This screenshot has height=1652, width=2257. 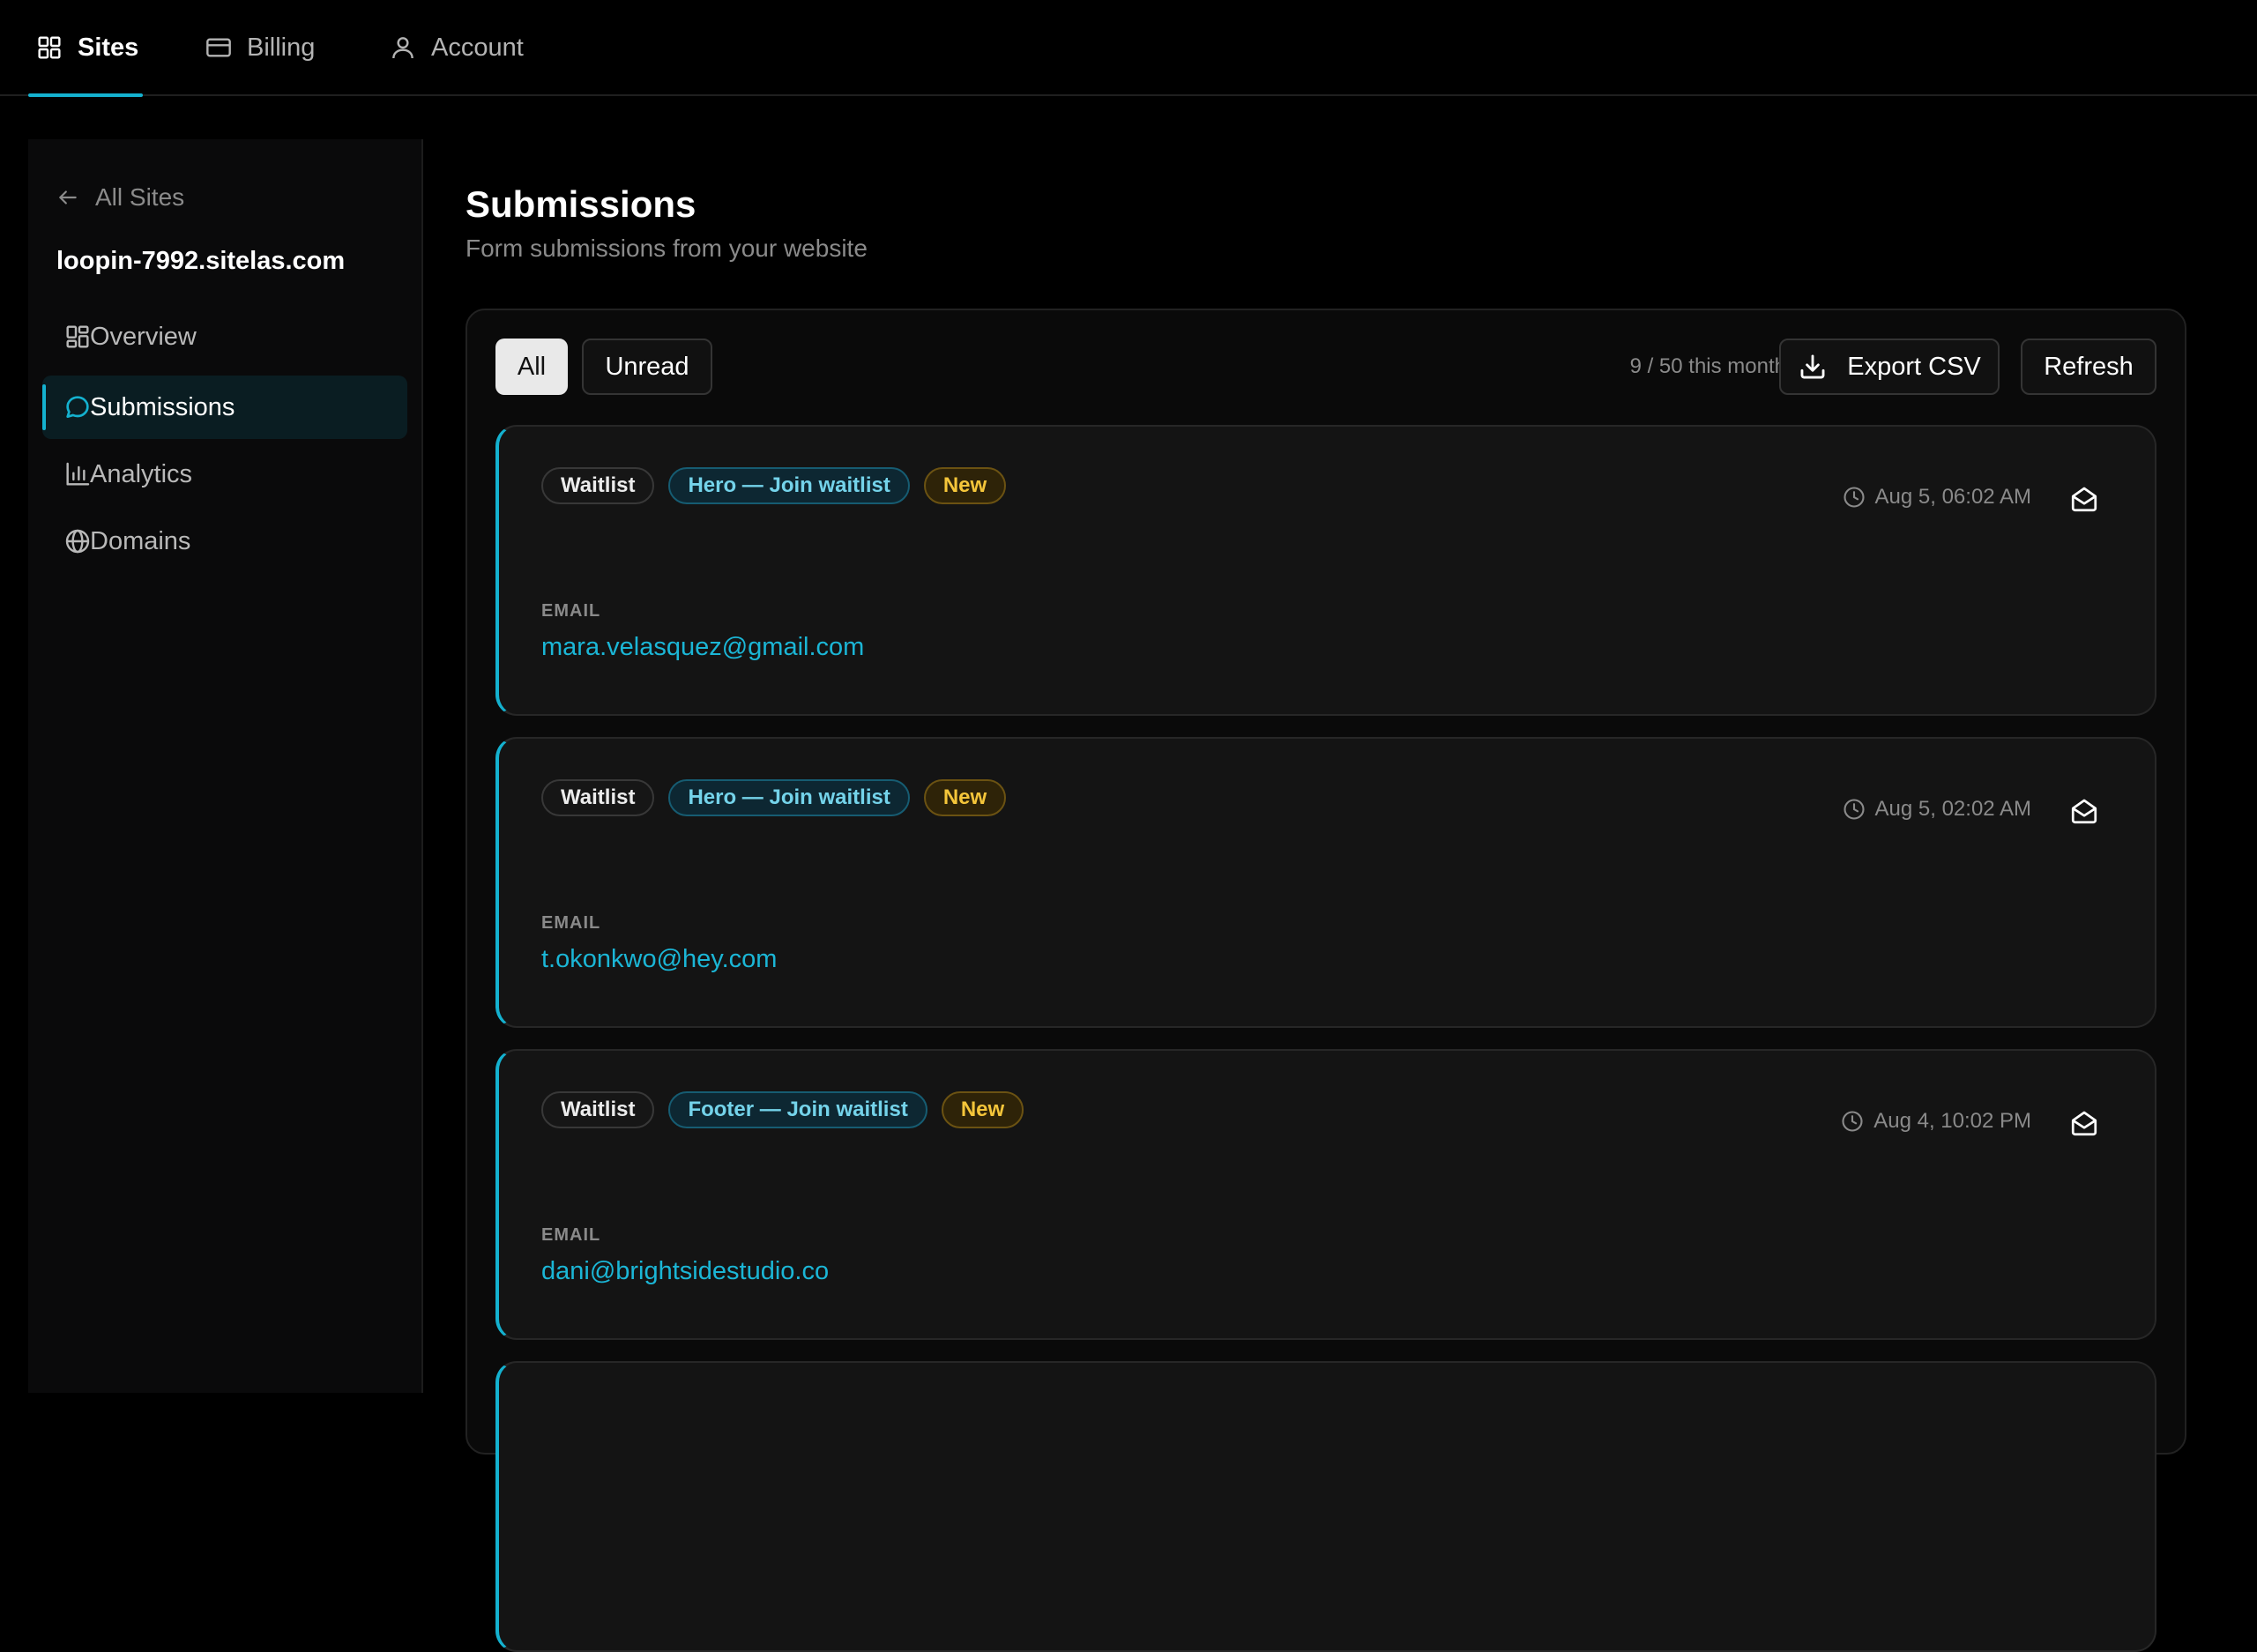 I want to click on submission-card, so click(x=1325, y=1506).